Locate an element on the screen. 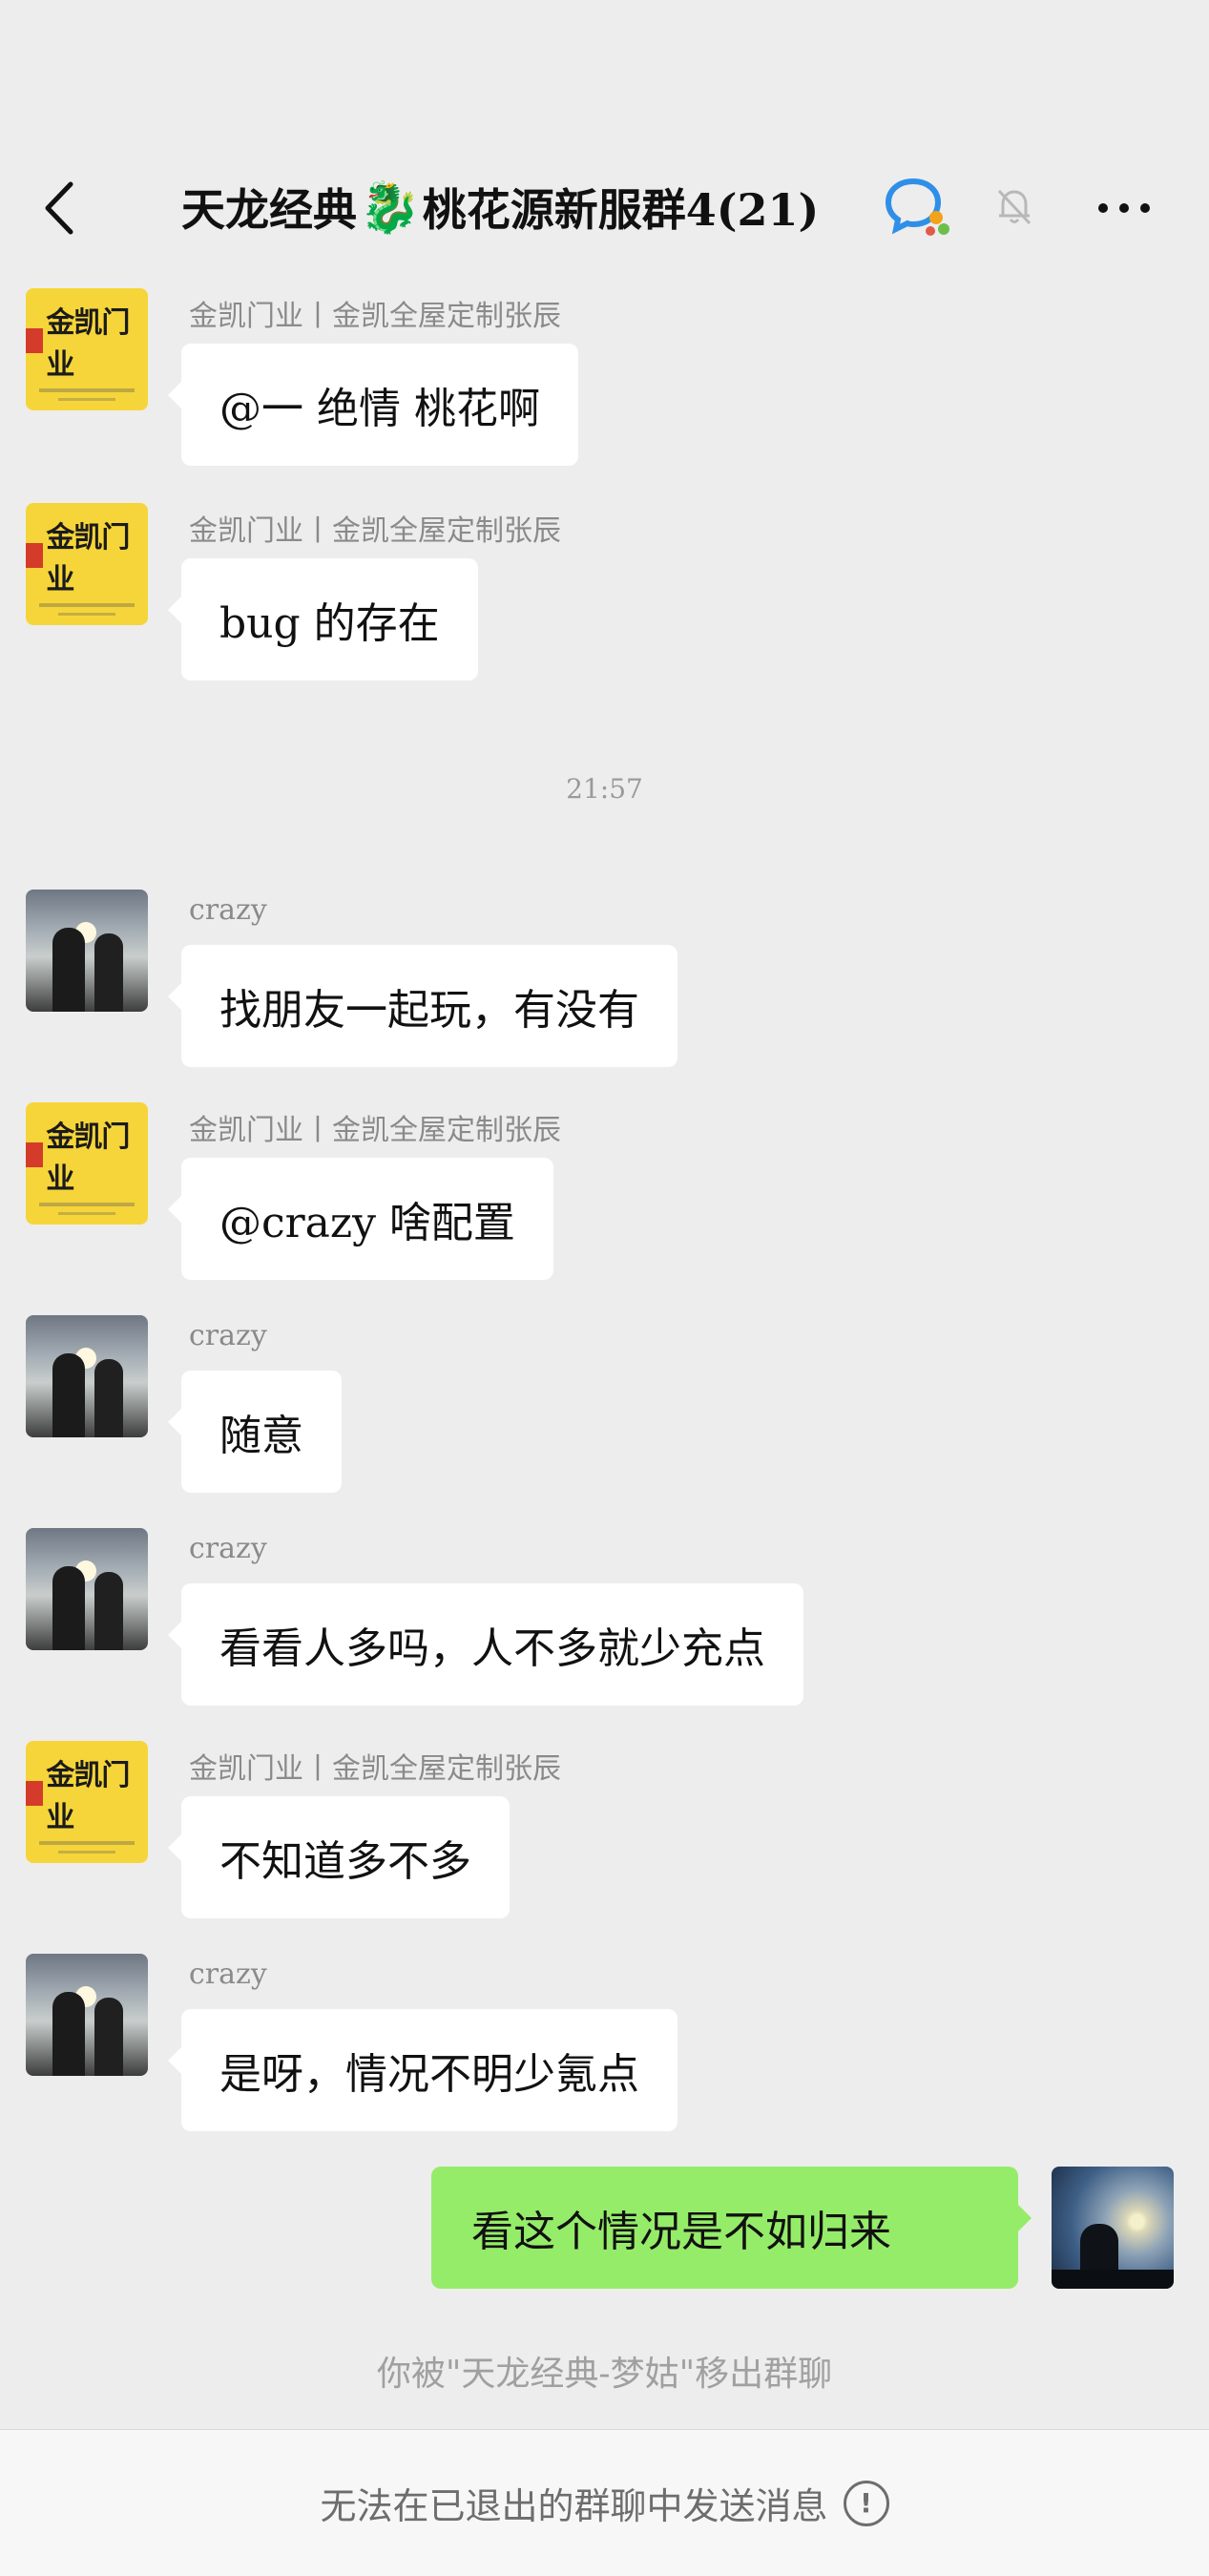 The height and width of the screenshot is (2576, 1209). more-button is located at coordinates (1124, 208).